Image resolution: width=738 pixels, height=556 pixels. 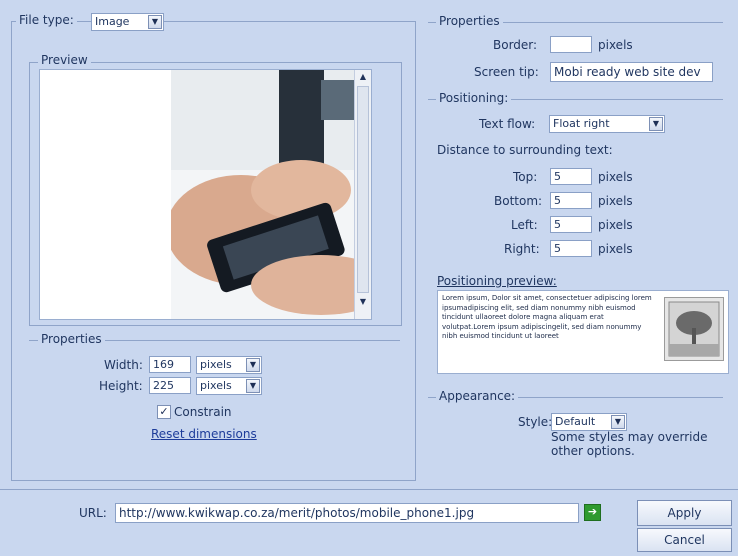 What do you see at coordinates (615, 45) in the screenshot?
I see `border-unit-label: pixels` at bounding box center [615, 45].